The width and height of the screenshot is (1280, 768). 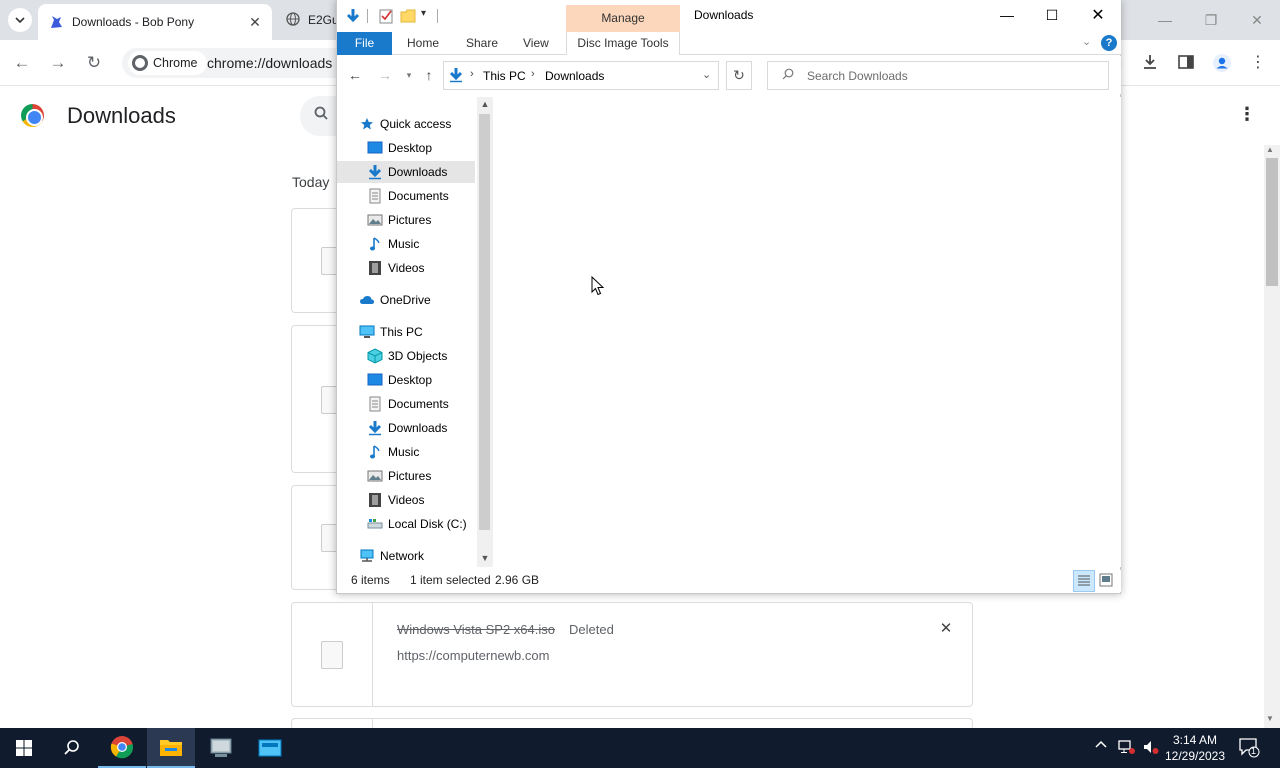 I want to click on properties-icon, so click(x=386, y=16).